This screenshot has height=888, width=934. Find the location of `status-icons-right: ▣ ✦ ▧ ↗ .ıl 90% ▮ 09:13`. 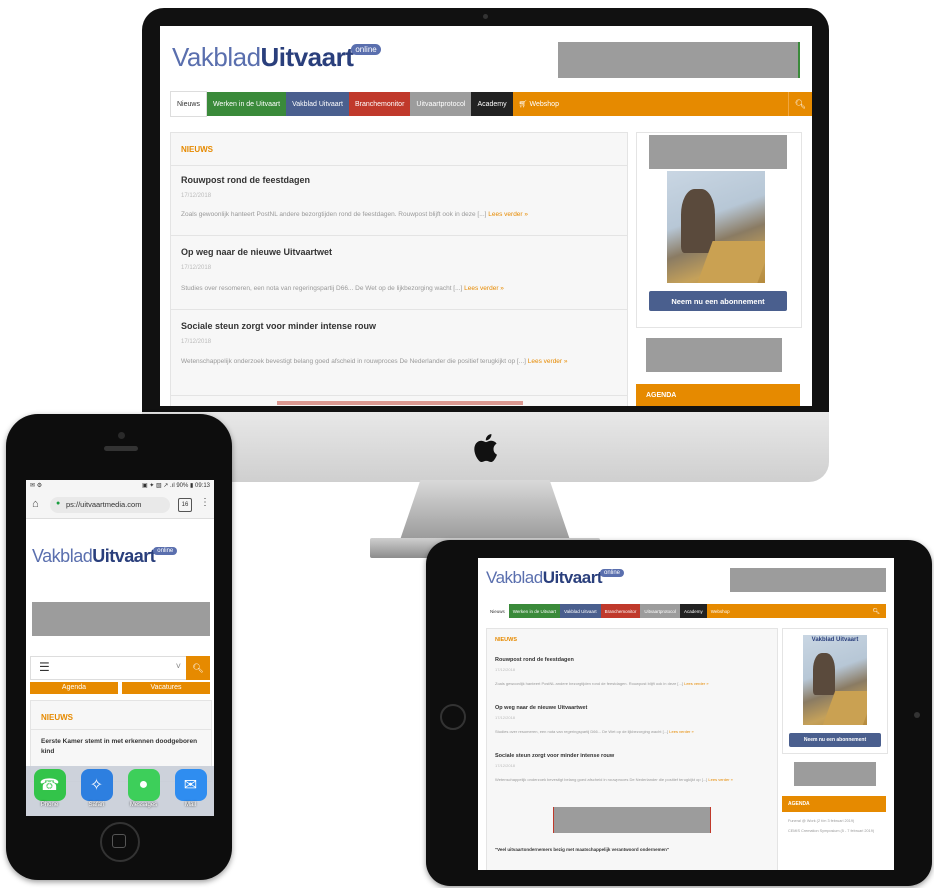

status-icons-right: ▣ ✦ ▧ ↗ .ıl 90% ▮ 09:13 is located at coordinates (175, 486).